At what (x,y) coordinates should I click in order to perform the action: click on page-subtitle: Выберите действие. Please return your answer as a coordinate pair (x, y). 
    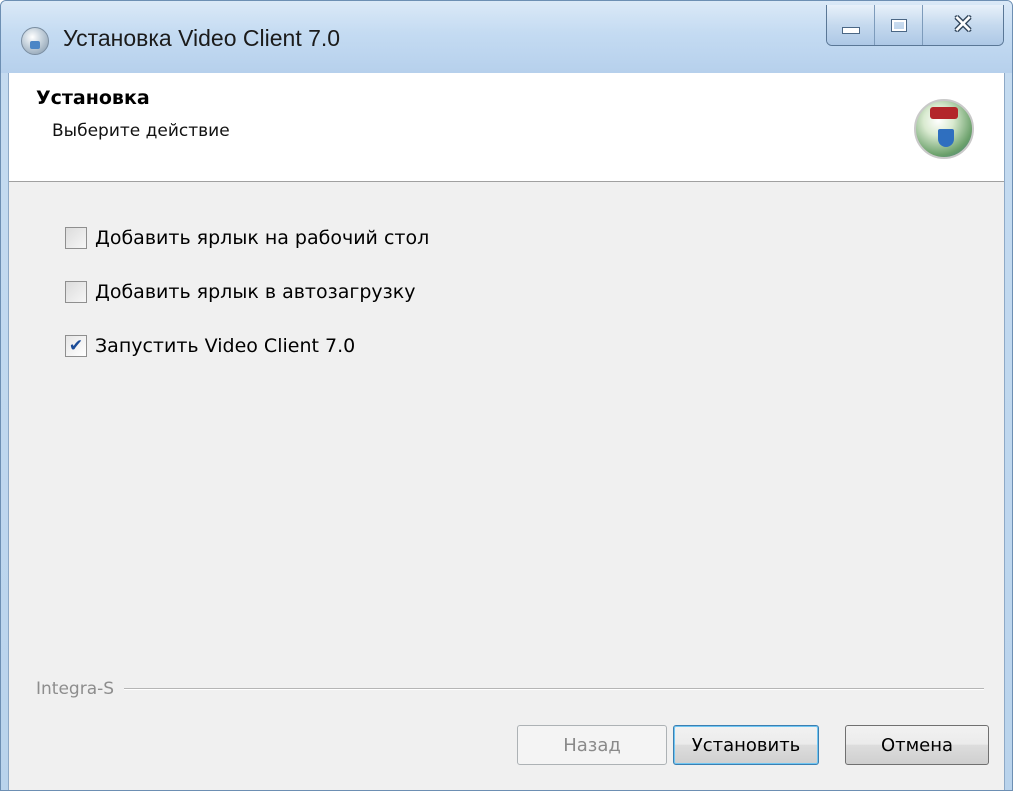
    Looking at the image, I should click on (141, 131).